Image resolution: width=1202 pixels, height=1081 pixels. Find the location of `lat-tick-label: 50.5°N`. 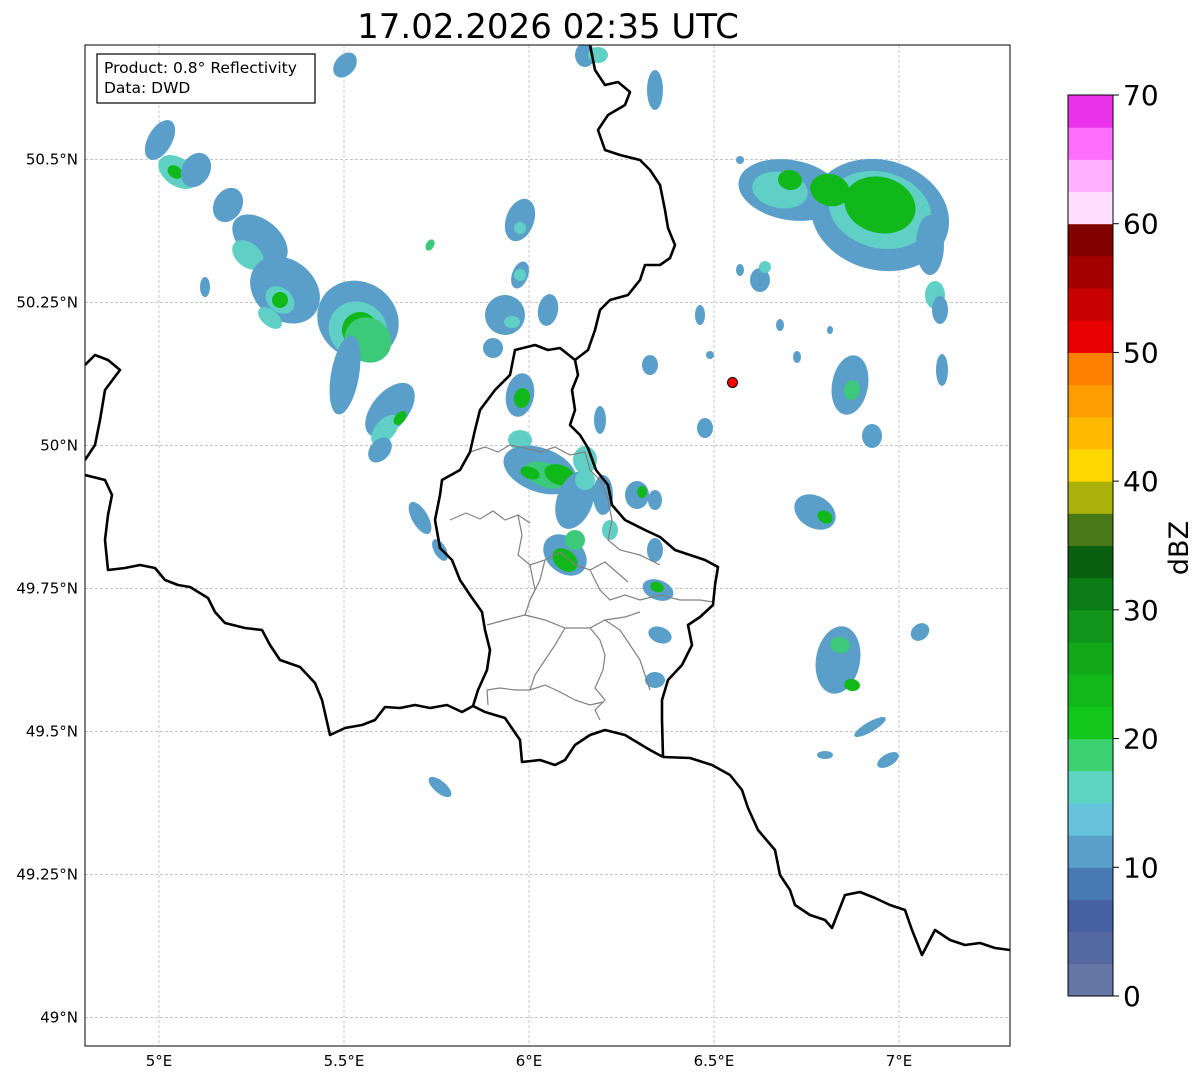

lat-tick-label: 50.5°N is located at coordinates (52, 159).